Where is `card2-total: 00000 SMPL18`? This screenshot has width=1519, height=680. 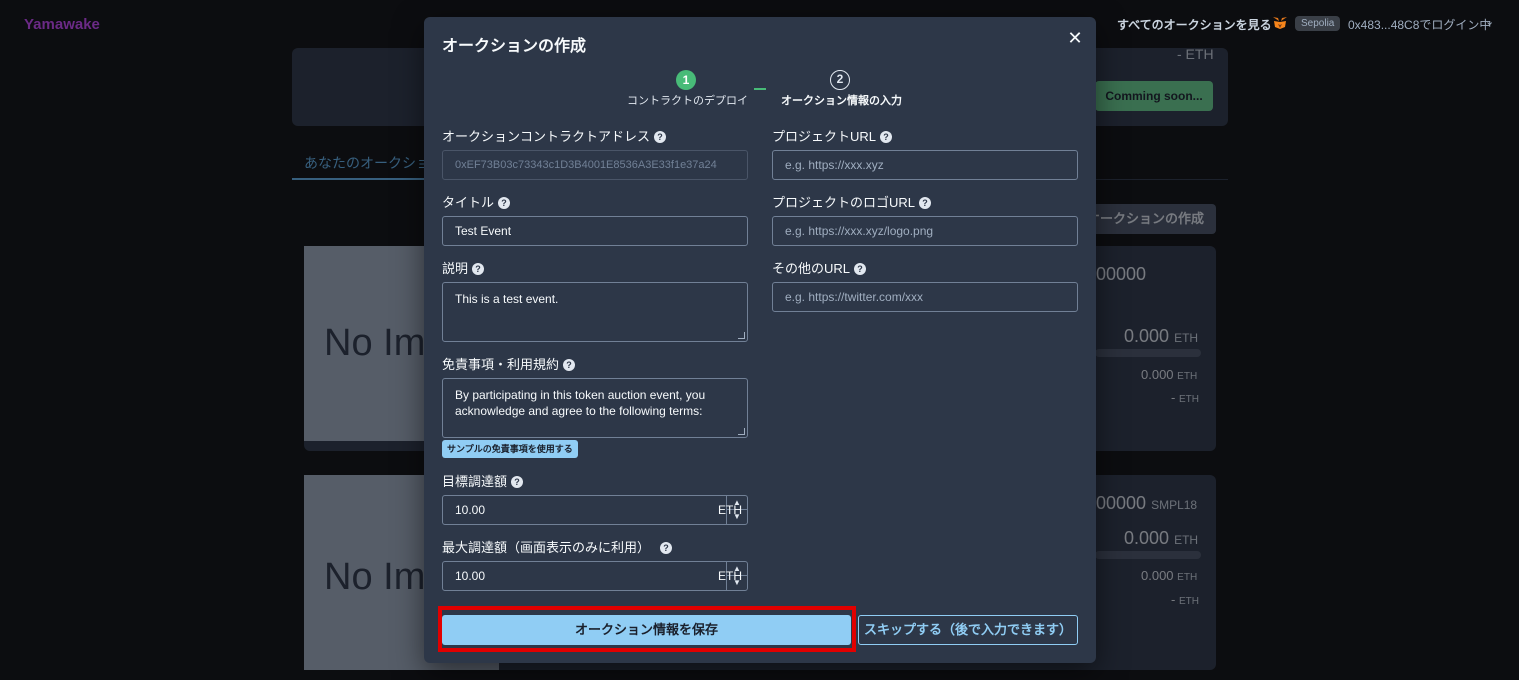
card2-total: 00000 SMPL18 is located at coordinates (1146, 503).